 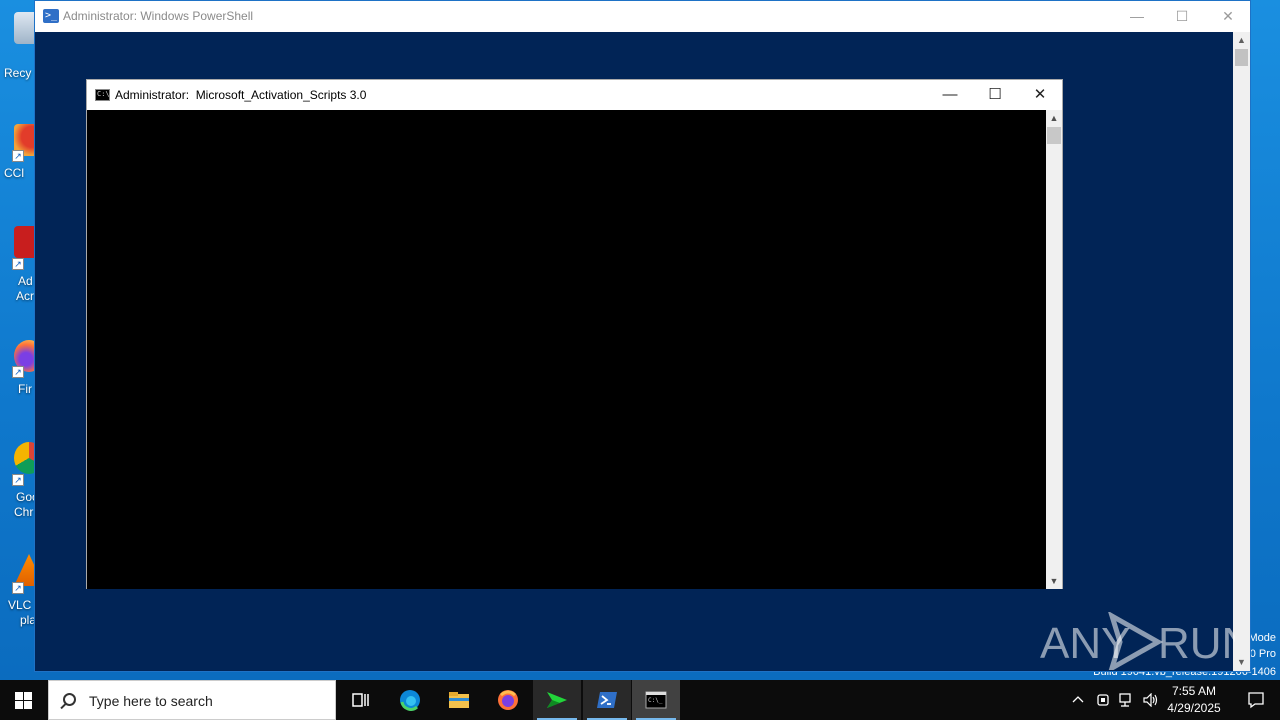 I want to click on desktop-icon-label: CCl, so click(x=14, y=173).